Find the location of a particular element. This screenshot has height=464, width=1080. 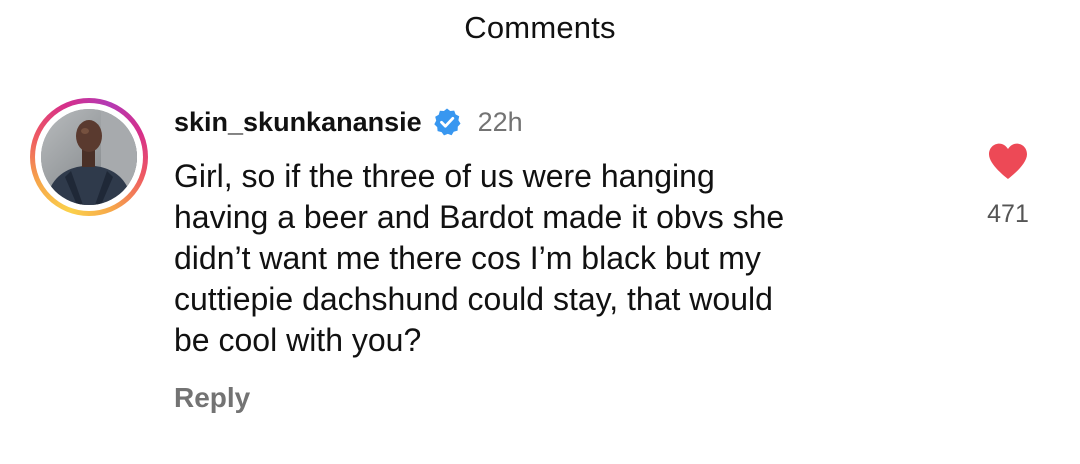

like-count: 471 is located at coordinates (1008, 214).